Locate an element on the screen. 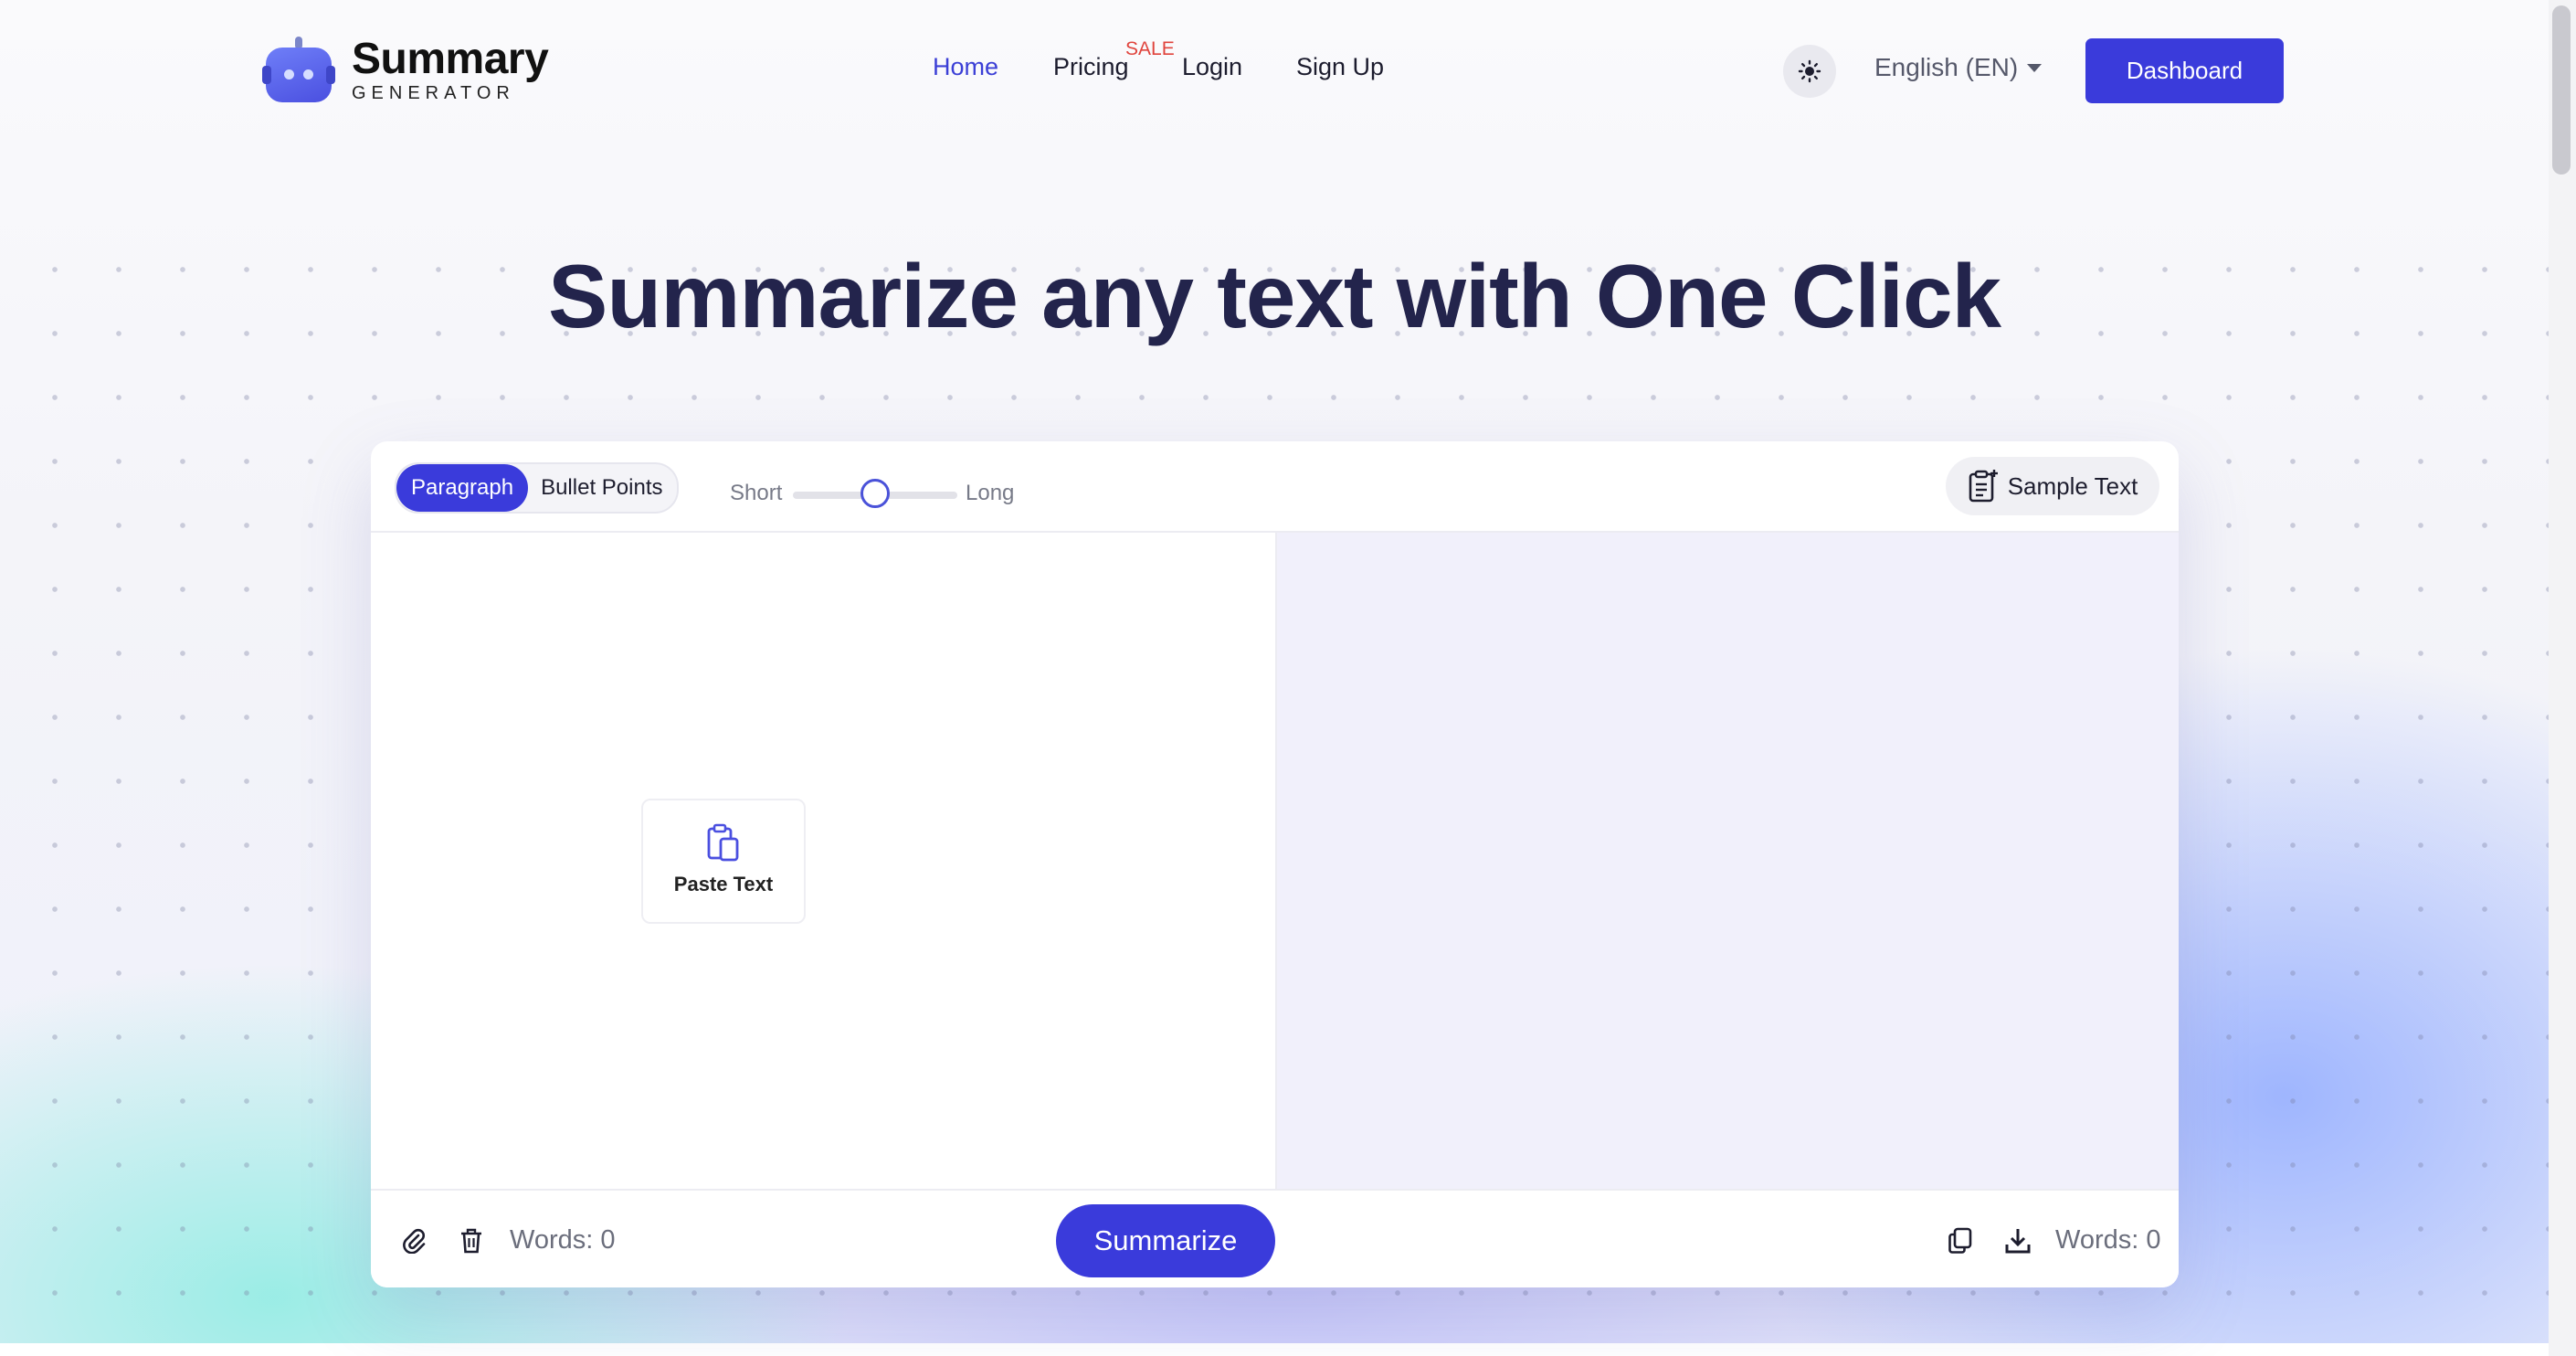  brand-name: Summary is located at coordinates (450, 59).